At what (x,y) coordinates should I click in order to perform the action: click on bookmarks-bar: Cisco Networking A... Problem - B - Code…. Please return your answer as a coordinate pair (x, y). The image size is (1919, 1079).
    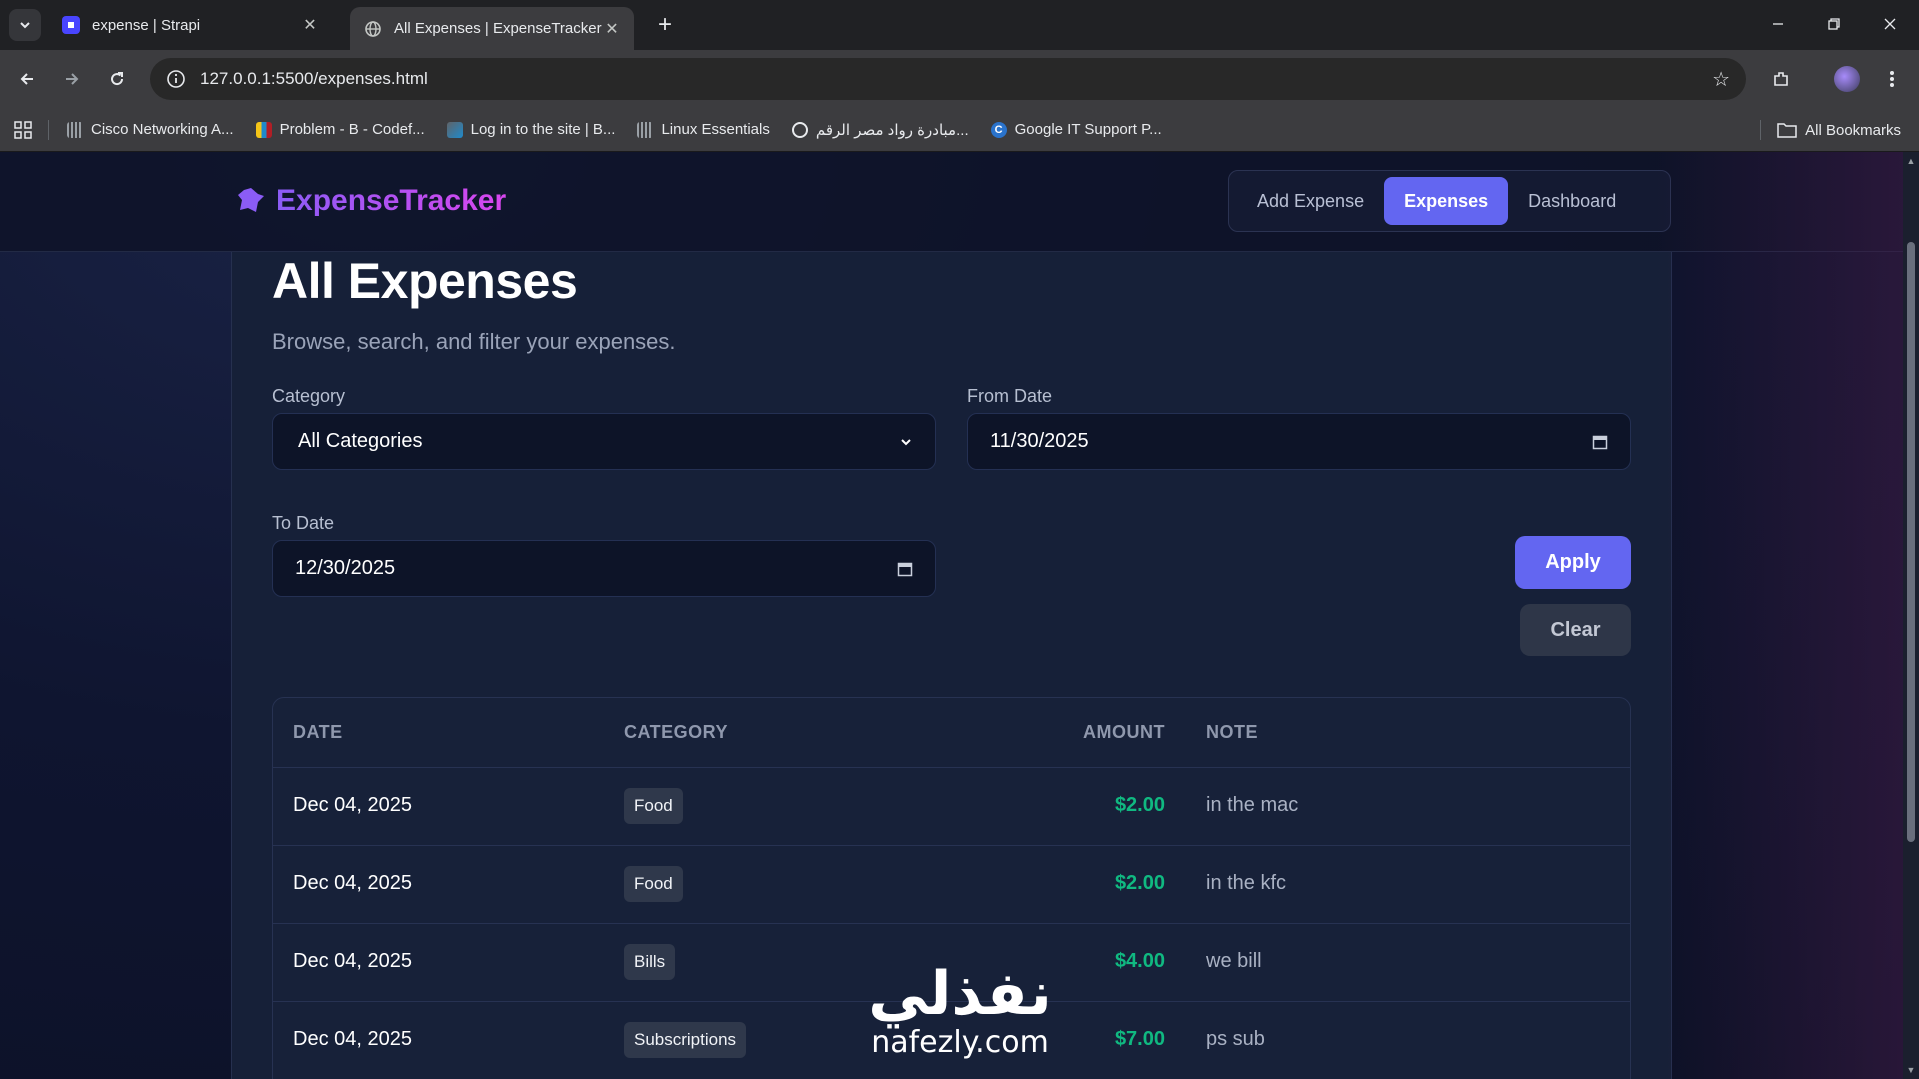
    Looking at the image, I should click on (959, 130).